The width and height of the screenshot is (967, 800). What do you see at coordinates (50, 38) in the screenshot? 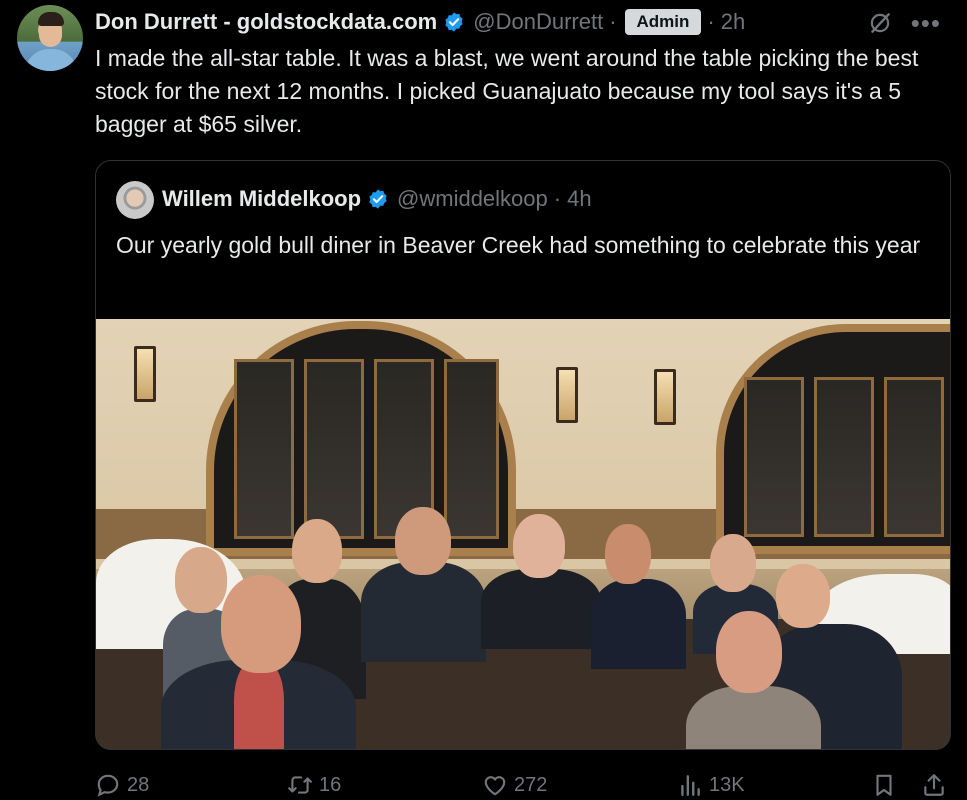
I see `author-avatar` at bounding box center [50, 38].